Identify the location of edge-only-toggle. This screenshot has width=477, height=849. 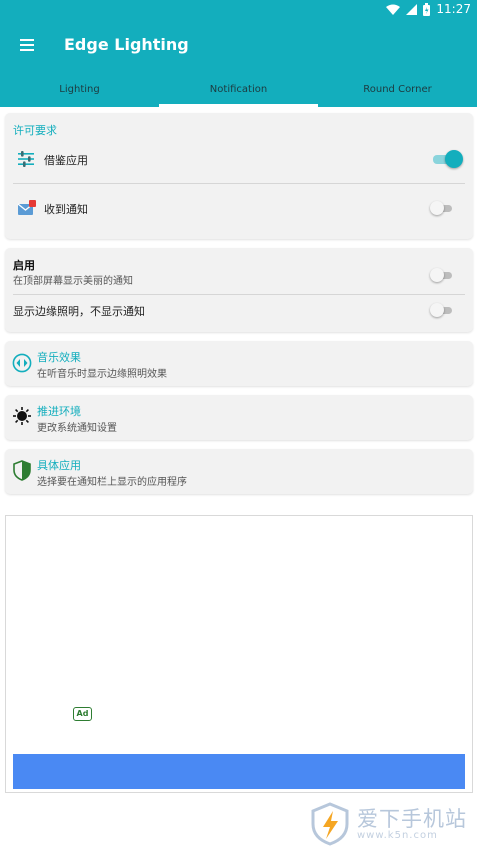
(442, 310).